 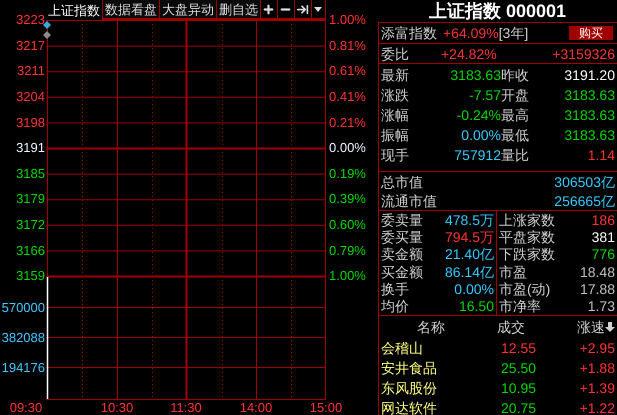 I want to click on stock-name: 安井食品, so click(x=441, y=367).